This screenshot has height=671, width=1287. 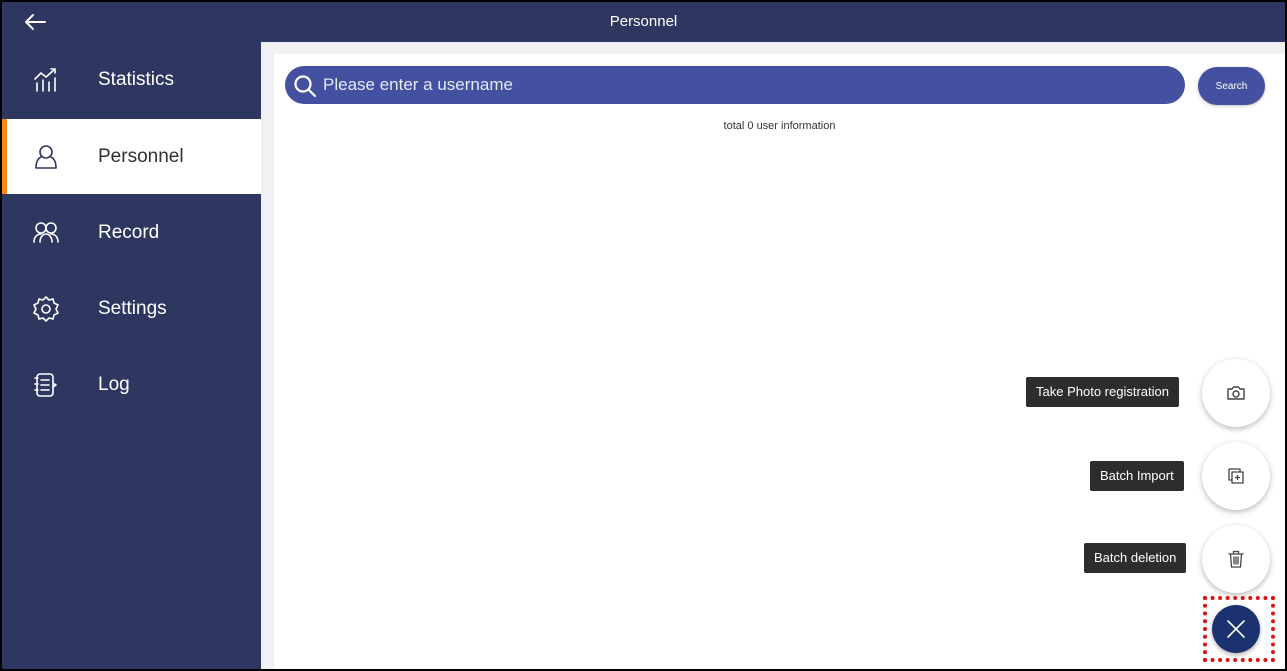 I want to click on sidebar-item-personnel: Personnel, so click(x=131, y=156).